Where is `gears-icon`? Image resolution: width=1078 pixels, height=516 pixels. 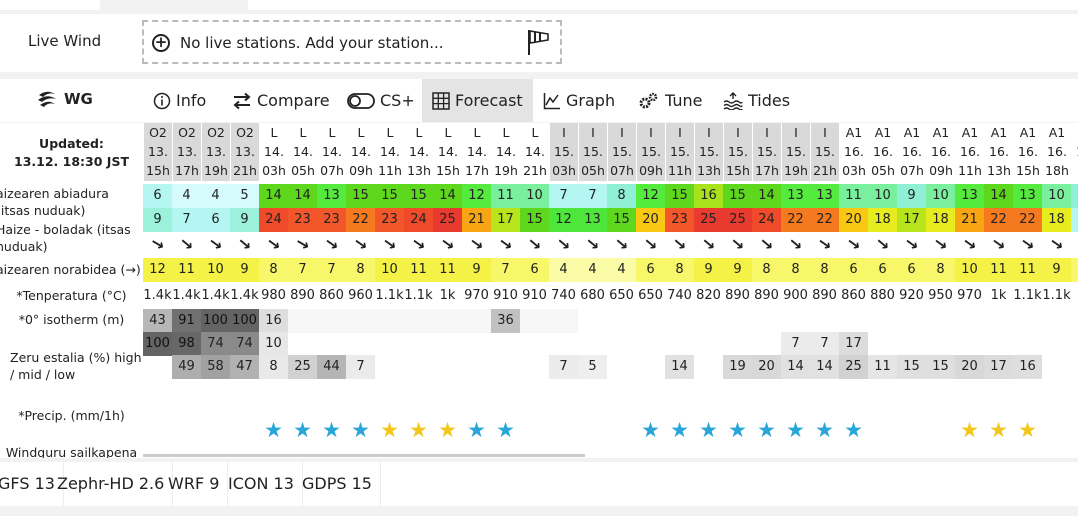 gears-icon is located at coordinates (649, 101).